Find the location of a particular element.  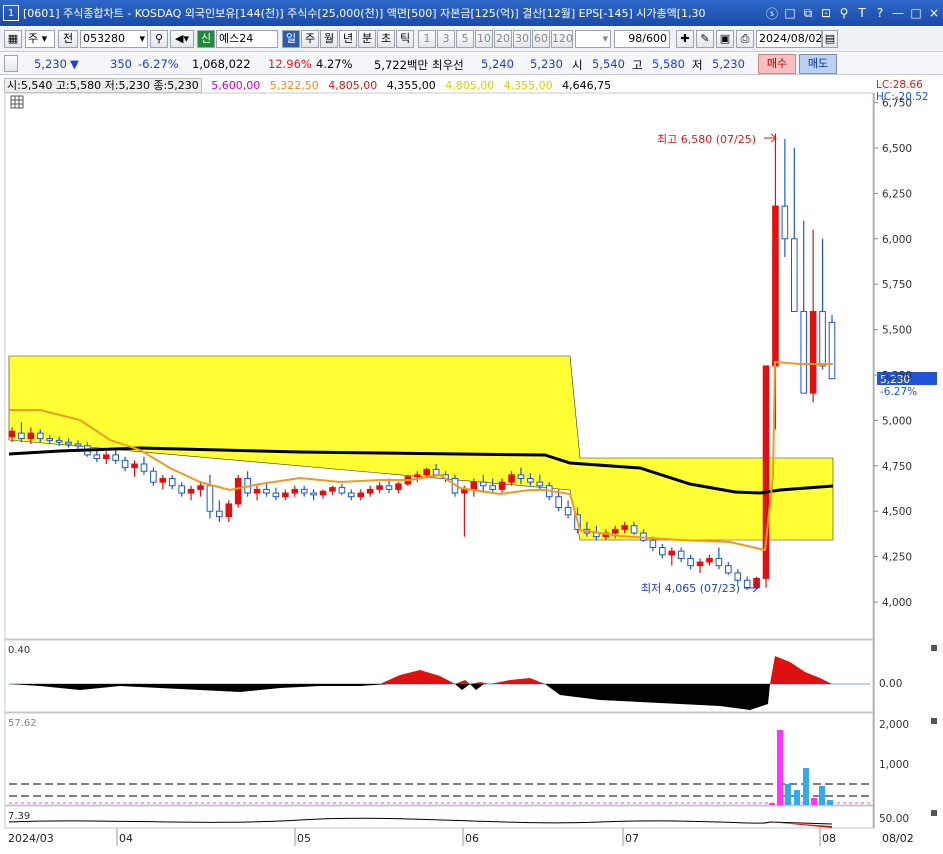

date-label-07: 07 is located at coordinates (632, 838).